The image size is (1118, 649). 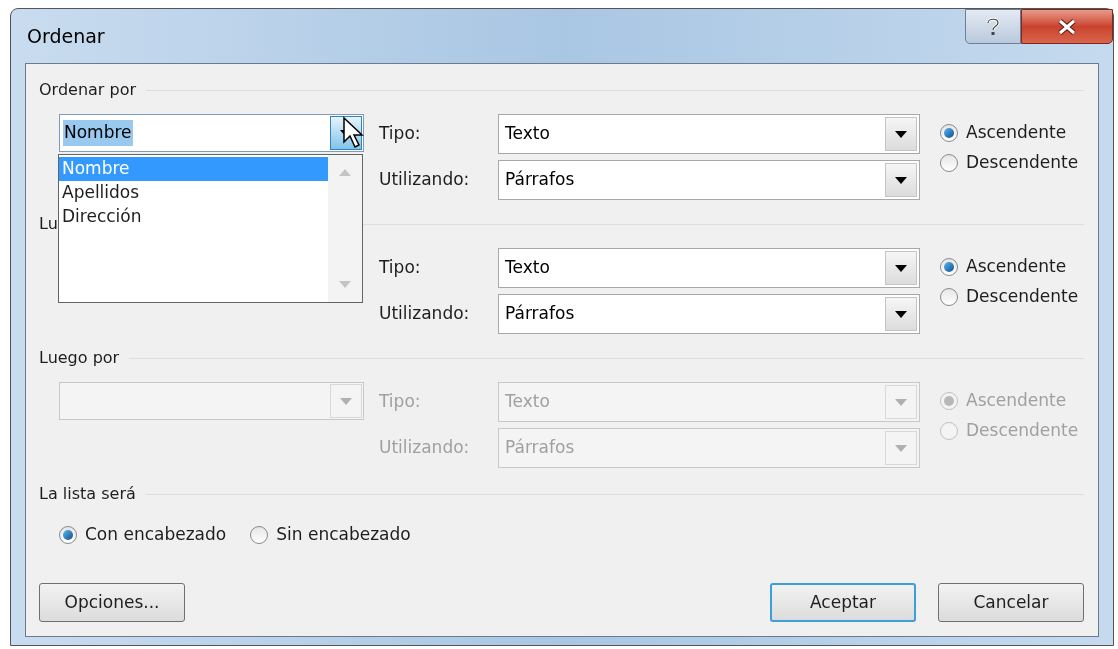 I want to click on combo-box: Nombre, so click(x=211, y=133).